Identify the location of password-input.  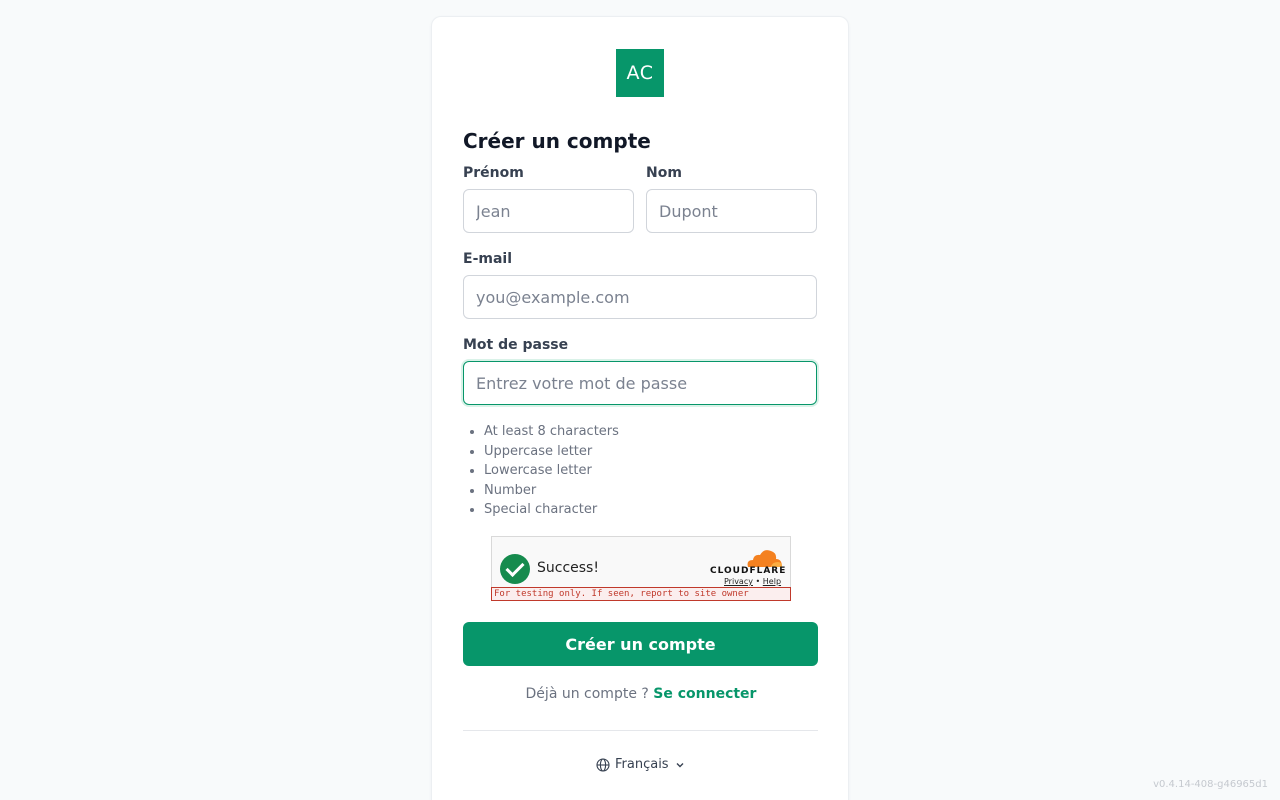
(640, 383).